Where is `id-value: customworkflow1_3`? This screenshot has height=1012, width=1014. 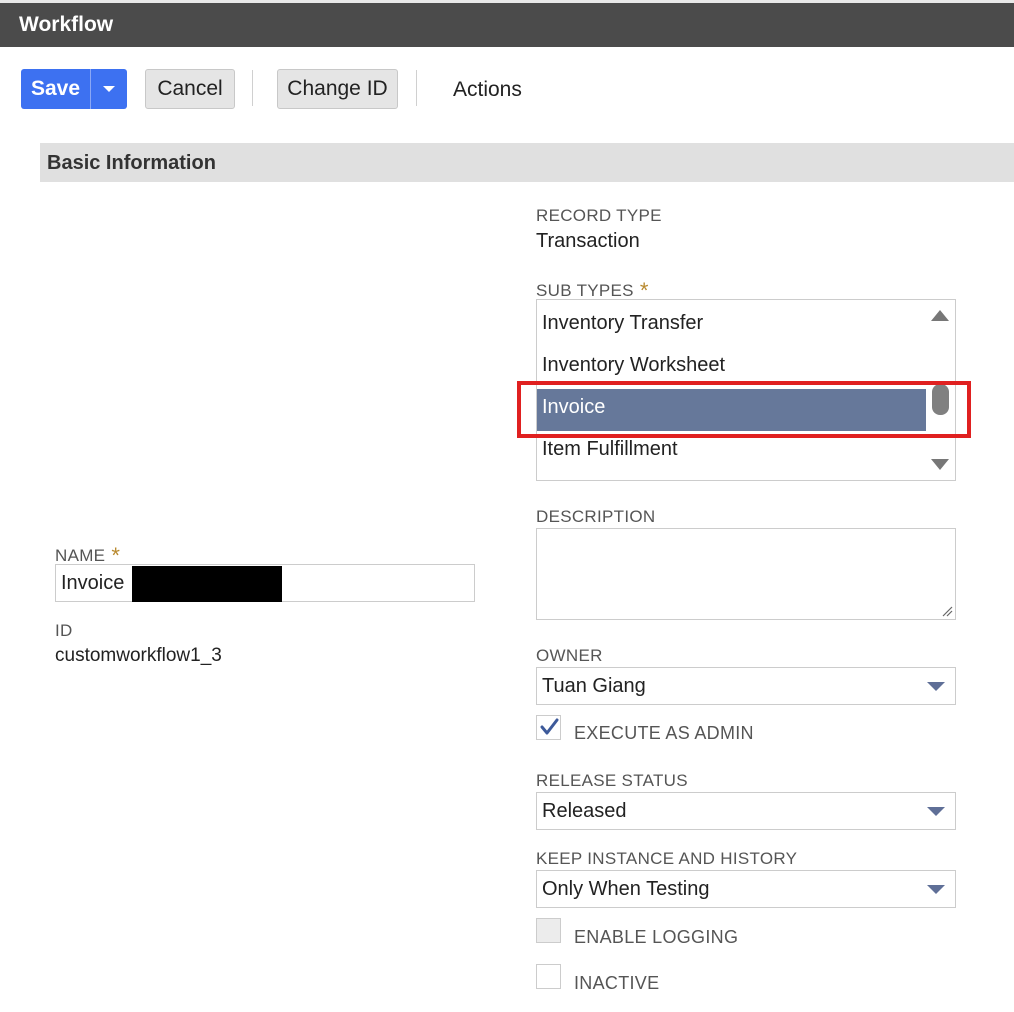 id-value: customworkflow1_3 is located at coordinates (138, 655).